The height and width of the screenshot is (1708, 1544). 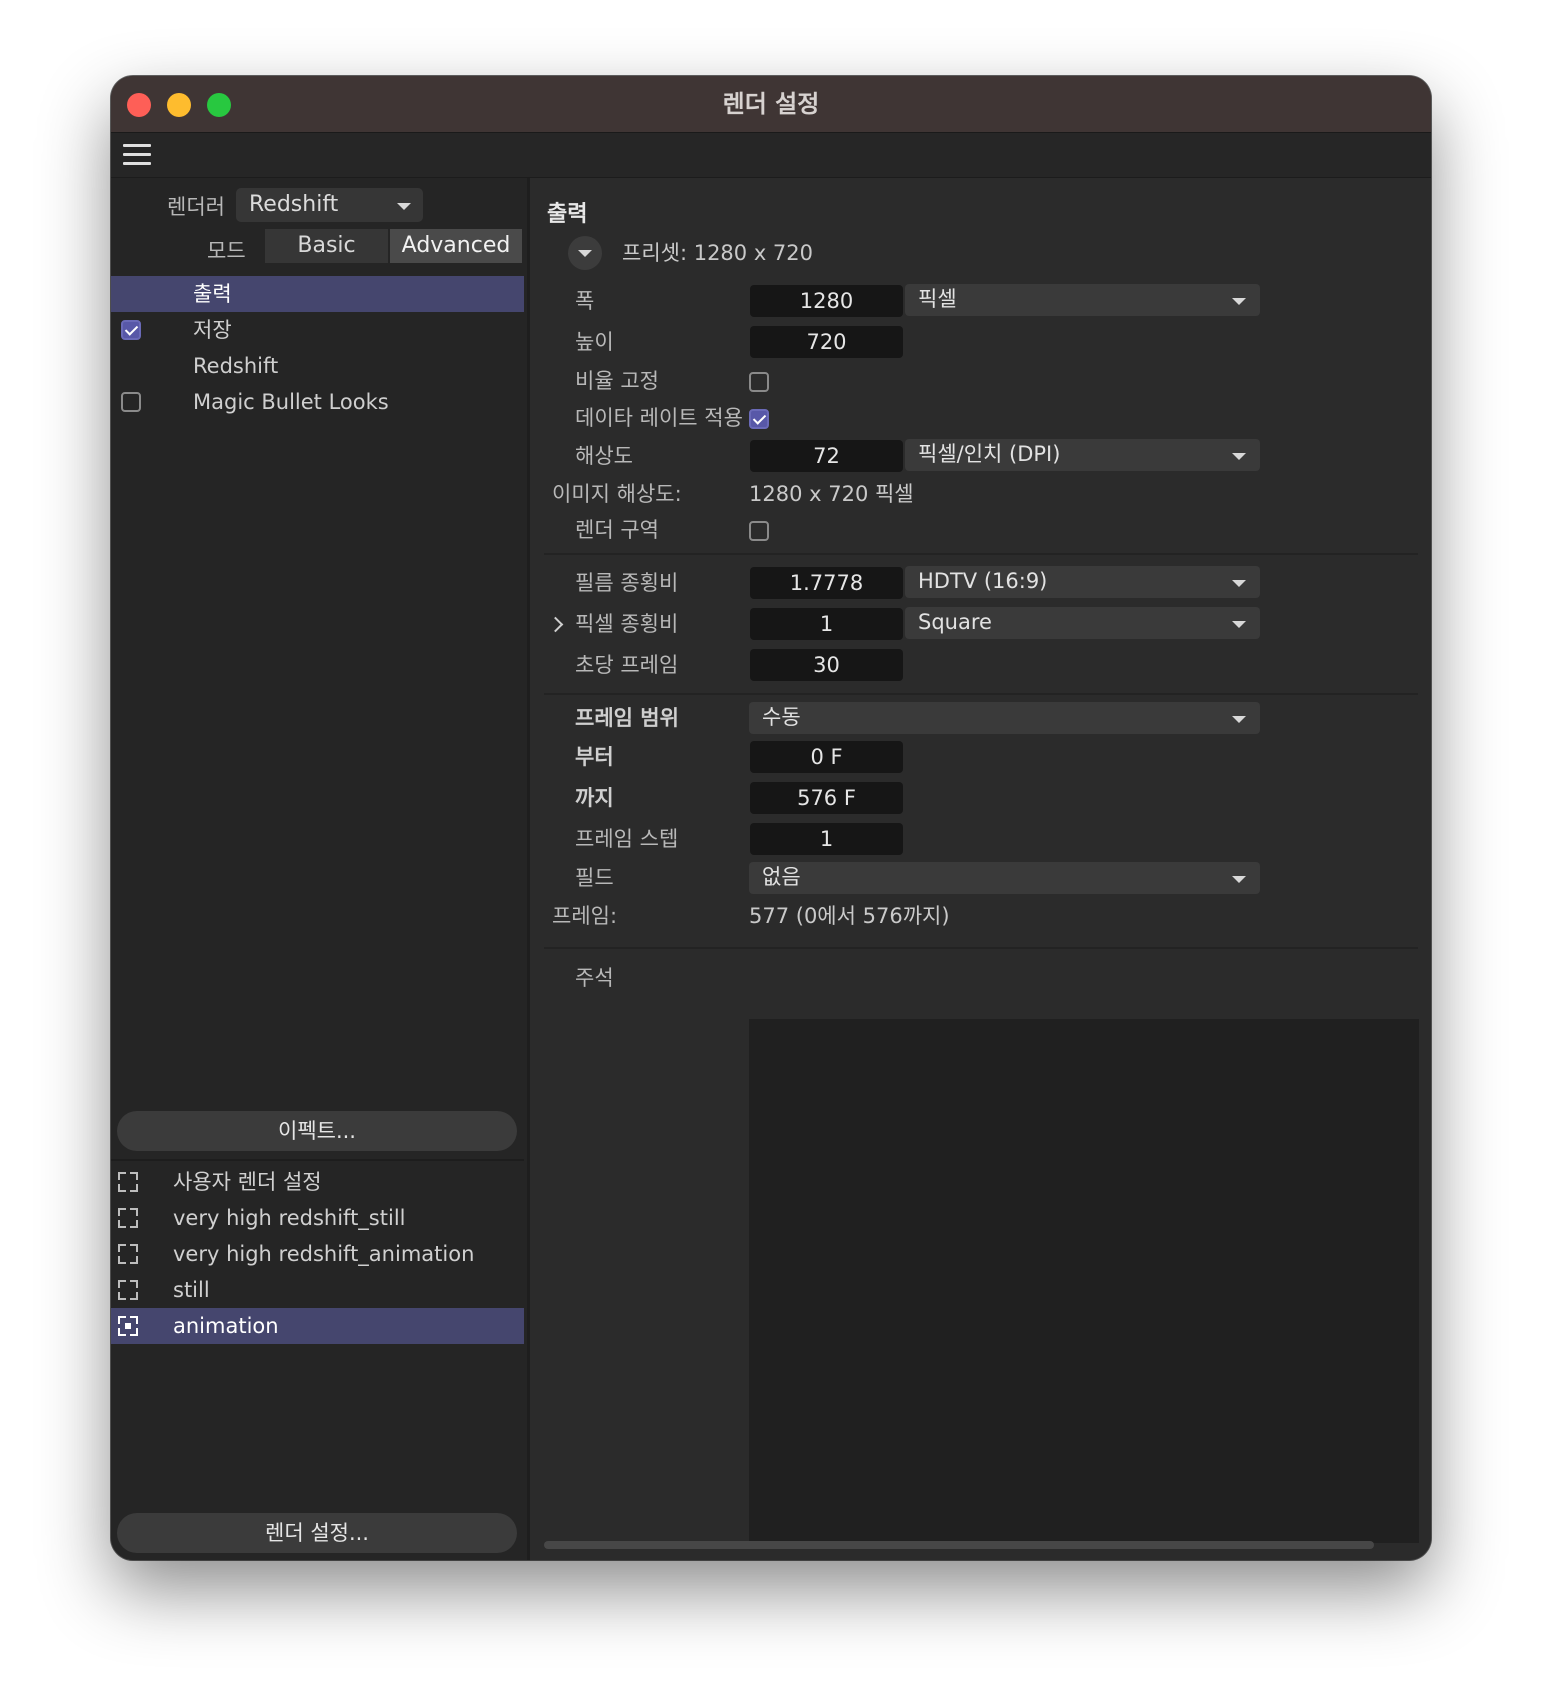 I want to click on preset-item: still, so click(x=317, y=1290).